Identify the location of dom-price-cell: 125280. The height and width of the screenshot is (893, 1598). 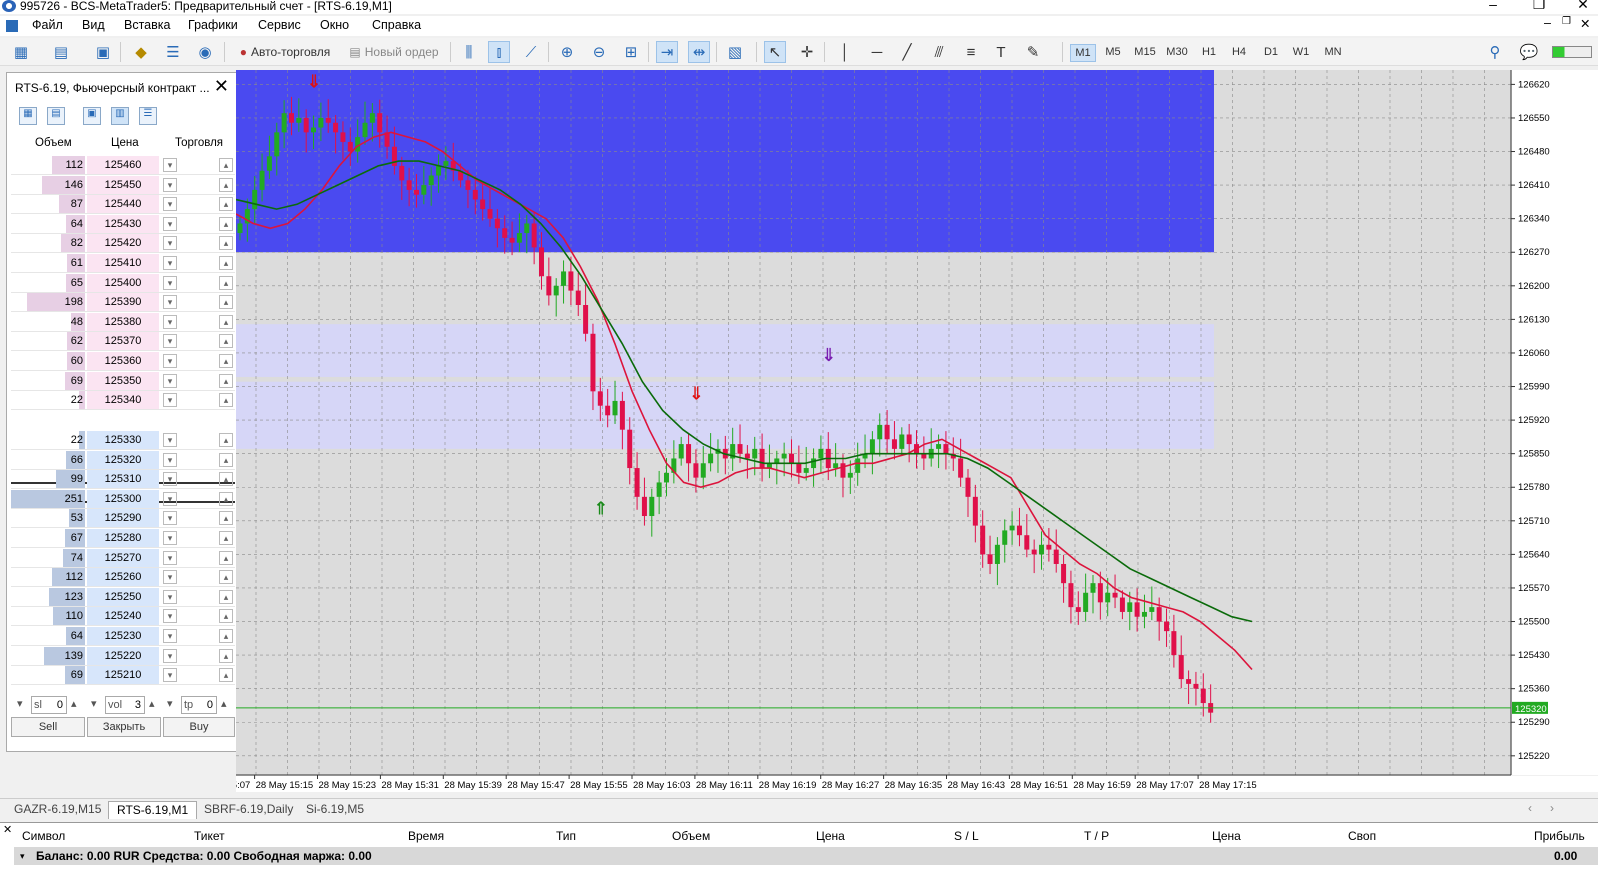
(123, 538).